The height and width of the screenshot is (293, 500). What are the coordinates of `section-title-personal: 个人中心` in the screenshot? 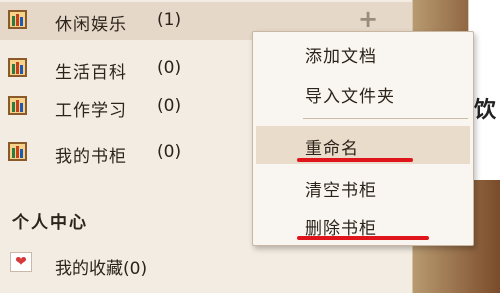 It's located at (50, 223).